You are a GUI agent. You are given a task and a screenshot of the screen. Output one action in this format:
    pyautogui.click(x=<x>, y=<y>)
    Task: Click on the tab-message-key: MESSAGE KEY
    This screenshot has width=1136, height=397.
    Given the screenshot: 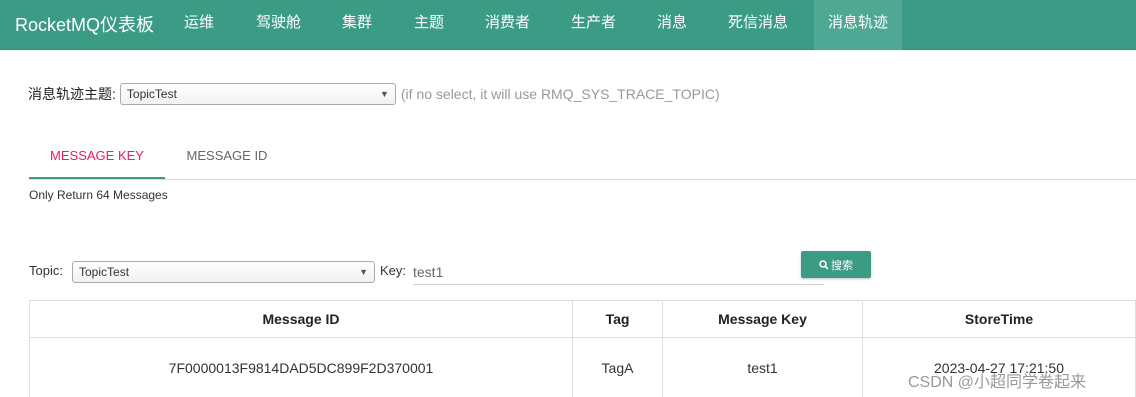 What is the action you would take?
    pyautogui.click(x=97, y=155)
    